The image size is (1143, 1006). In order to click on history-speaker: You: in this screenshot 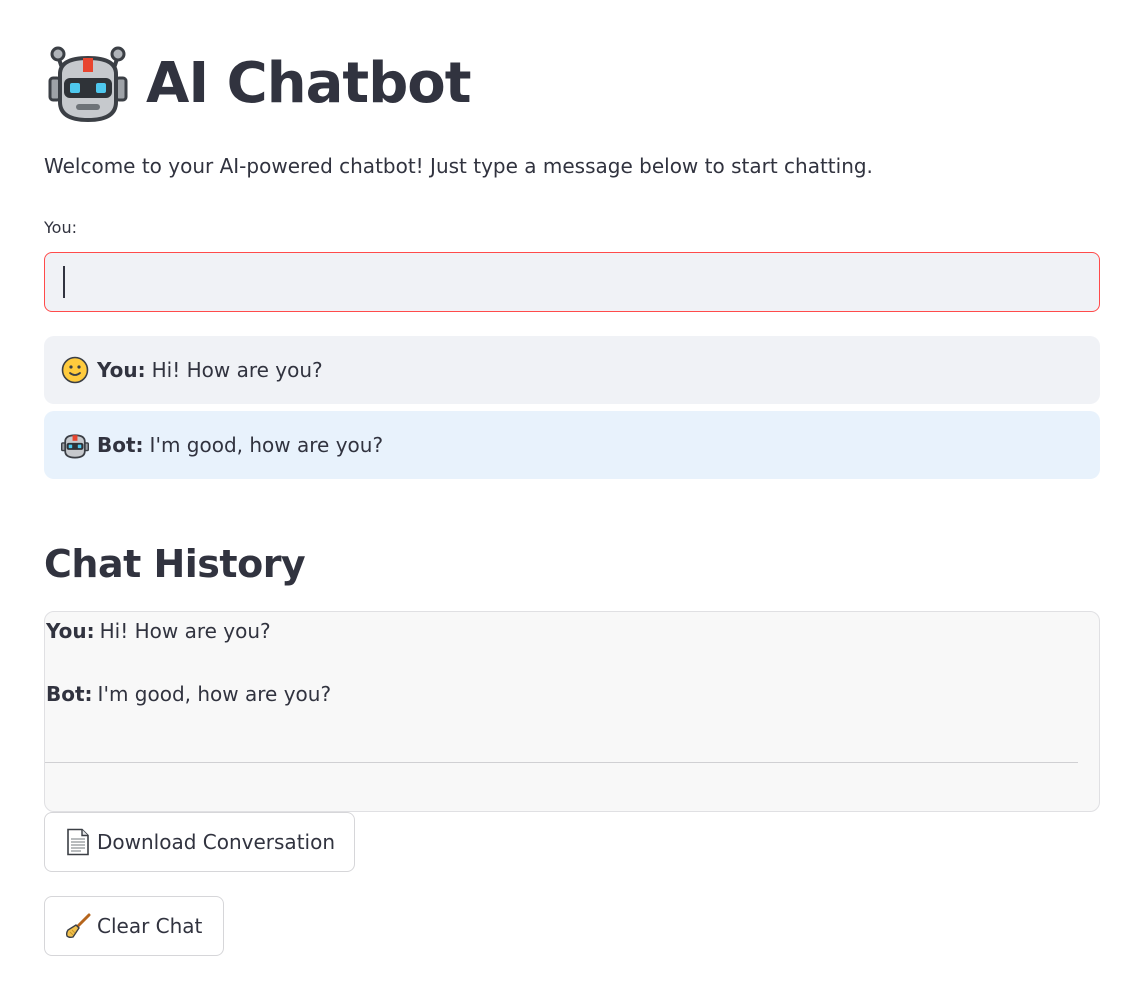, I will do `click(70, 631)`.